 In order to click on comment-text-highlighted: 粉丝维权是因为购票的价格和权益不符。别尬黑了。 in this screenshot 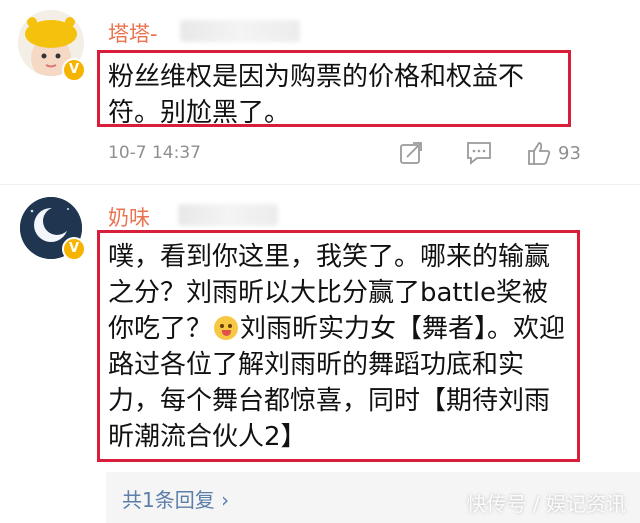, I will do `click(334, 89)`.